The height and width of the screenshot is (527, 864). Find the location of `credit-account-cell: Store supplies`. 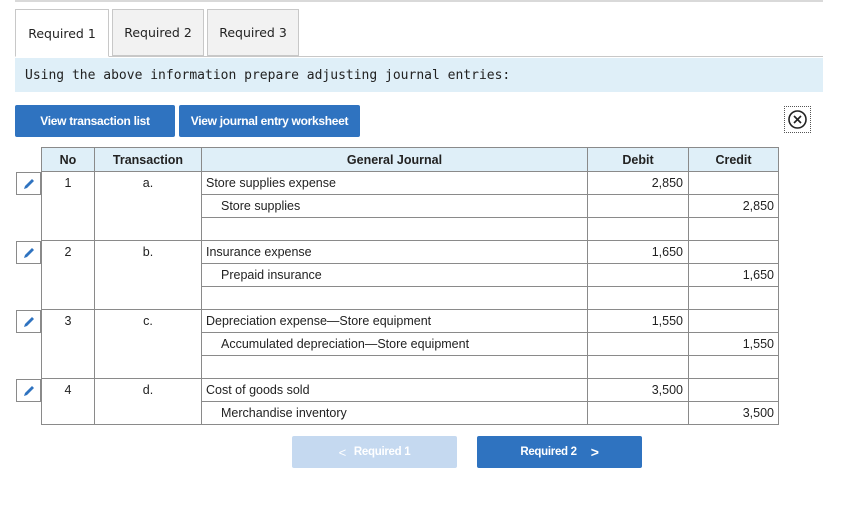

credit-account-cell: Store supplies is located at coordinates (394, 206).